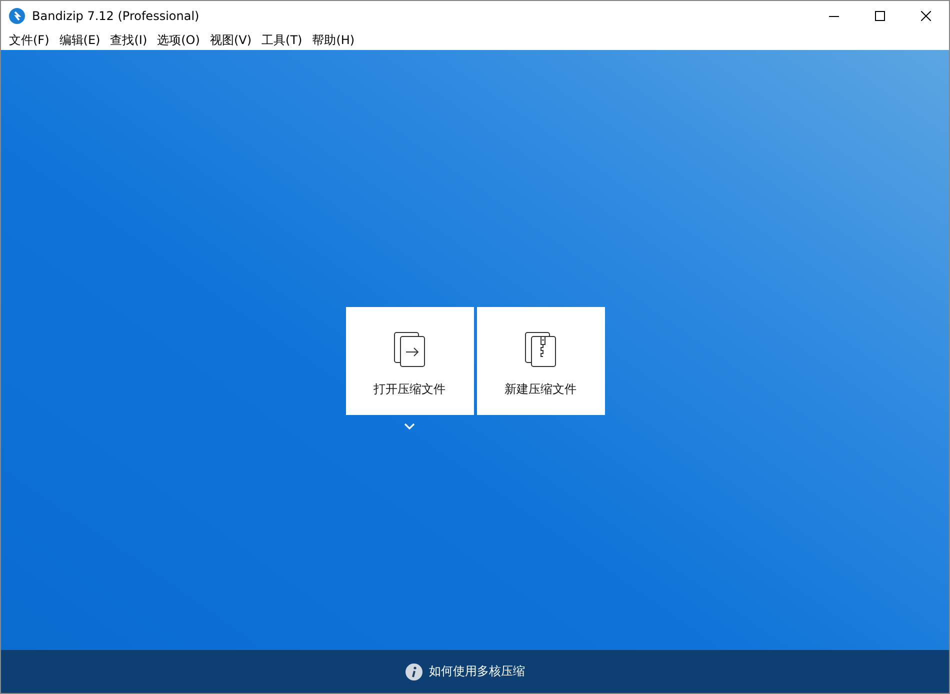 This screenshot has width=950, height=694. I want to click on action-card: 打开压缩文件, so click(410, 361).